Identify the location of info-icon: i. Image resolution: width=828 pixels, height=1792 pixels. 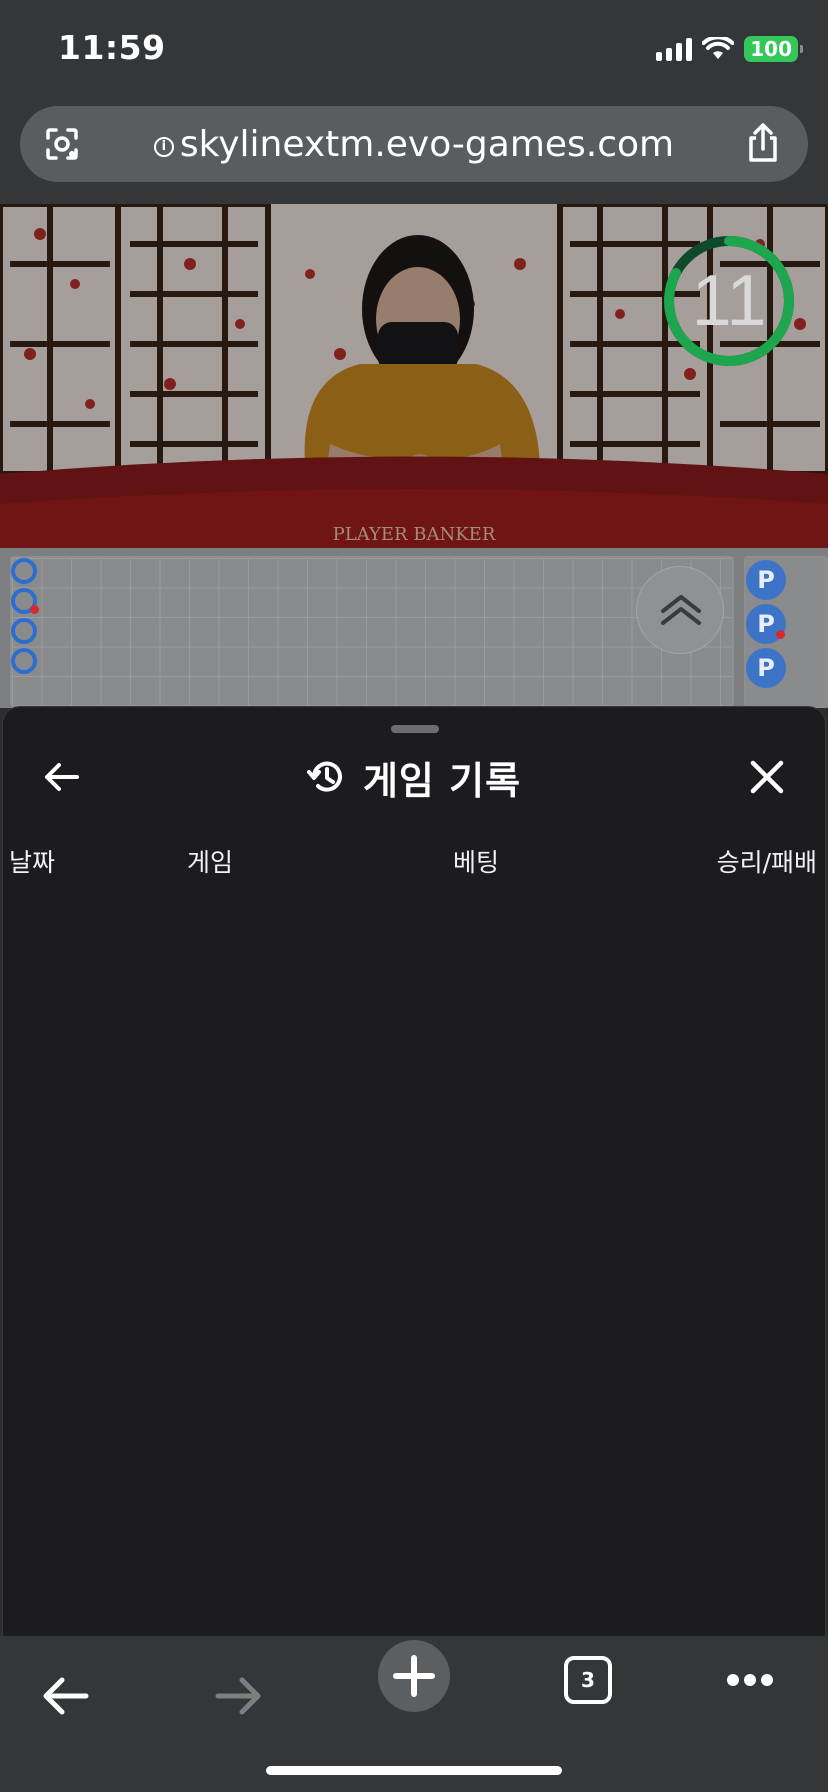
(163, 147).